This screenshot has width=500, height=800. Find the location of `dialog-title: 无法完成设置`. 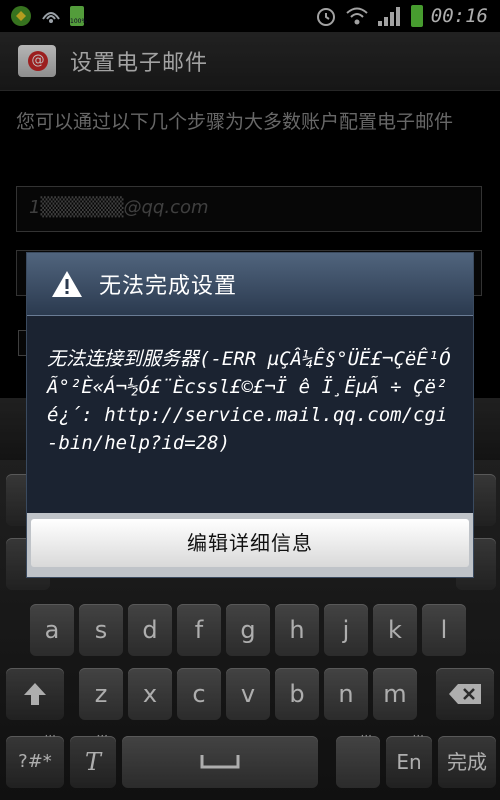

dialog-title: 无法完成设置 is located at coordinates (168, 286).